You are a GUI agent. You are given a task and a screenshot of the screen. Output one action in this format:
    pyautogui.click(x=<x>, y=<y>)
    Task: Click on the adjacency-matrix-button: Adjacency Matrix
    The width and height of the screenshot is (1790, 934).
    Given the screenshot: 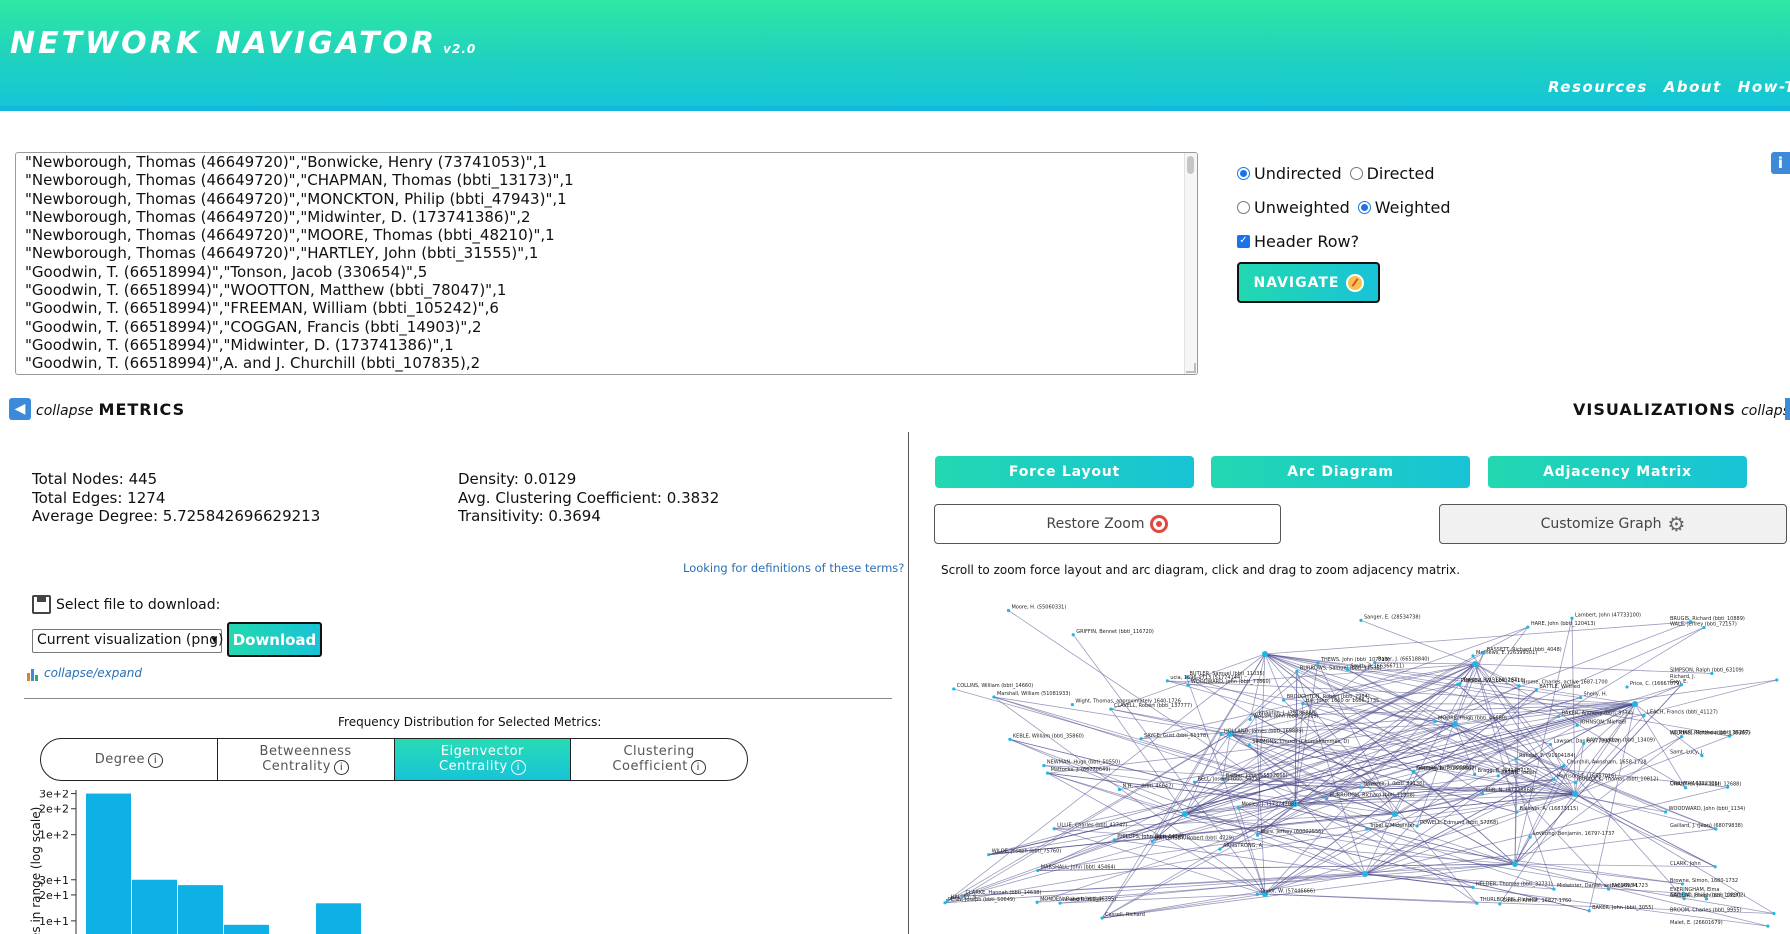 What is the action you would take?
    pyautogui.click(x=1617, y=472)
    